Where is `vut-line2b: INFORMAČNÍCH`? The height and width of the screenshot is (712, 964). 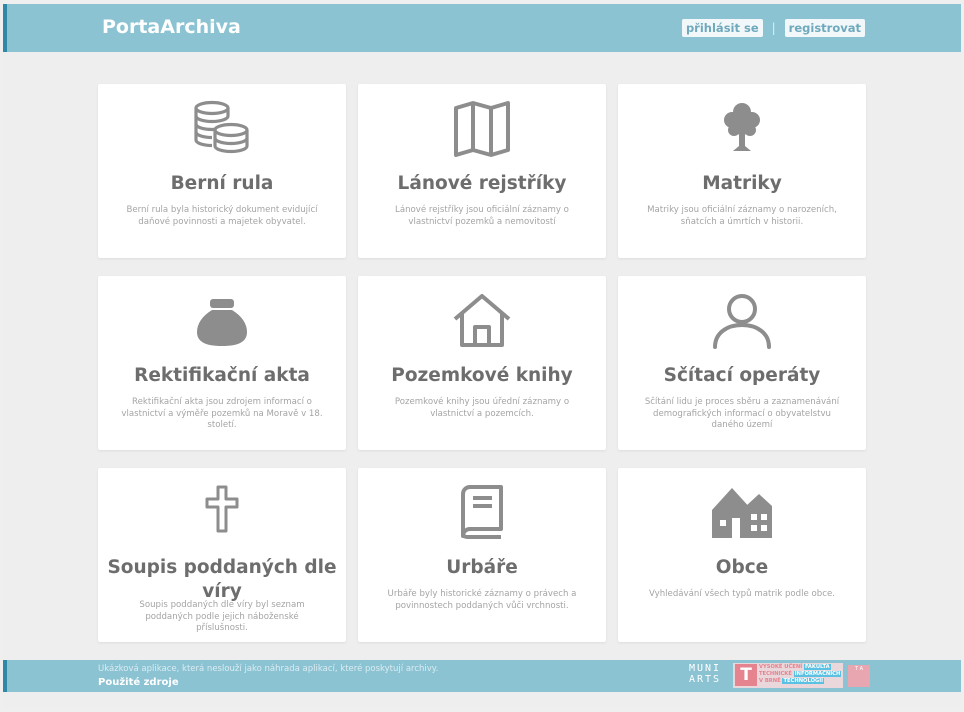 vut-line2b: INFORMAČNÍCH is located at coordinates (817, 674).